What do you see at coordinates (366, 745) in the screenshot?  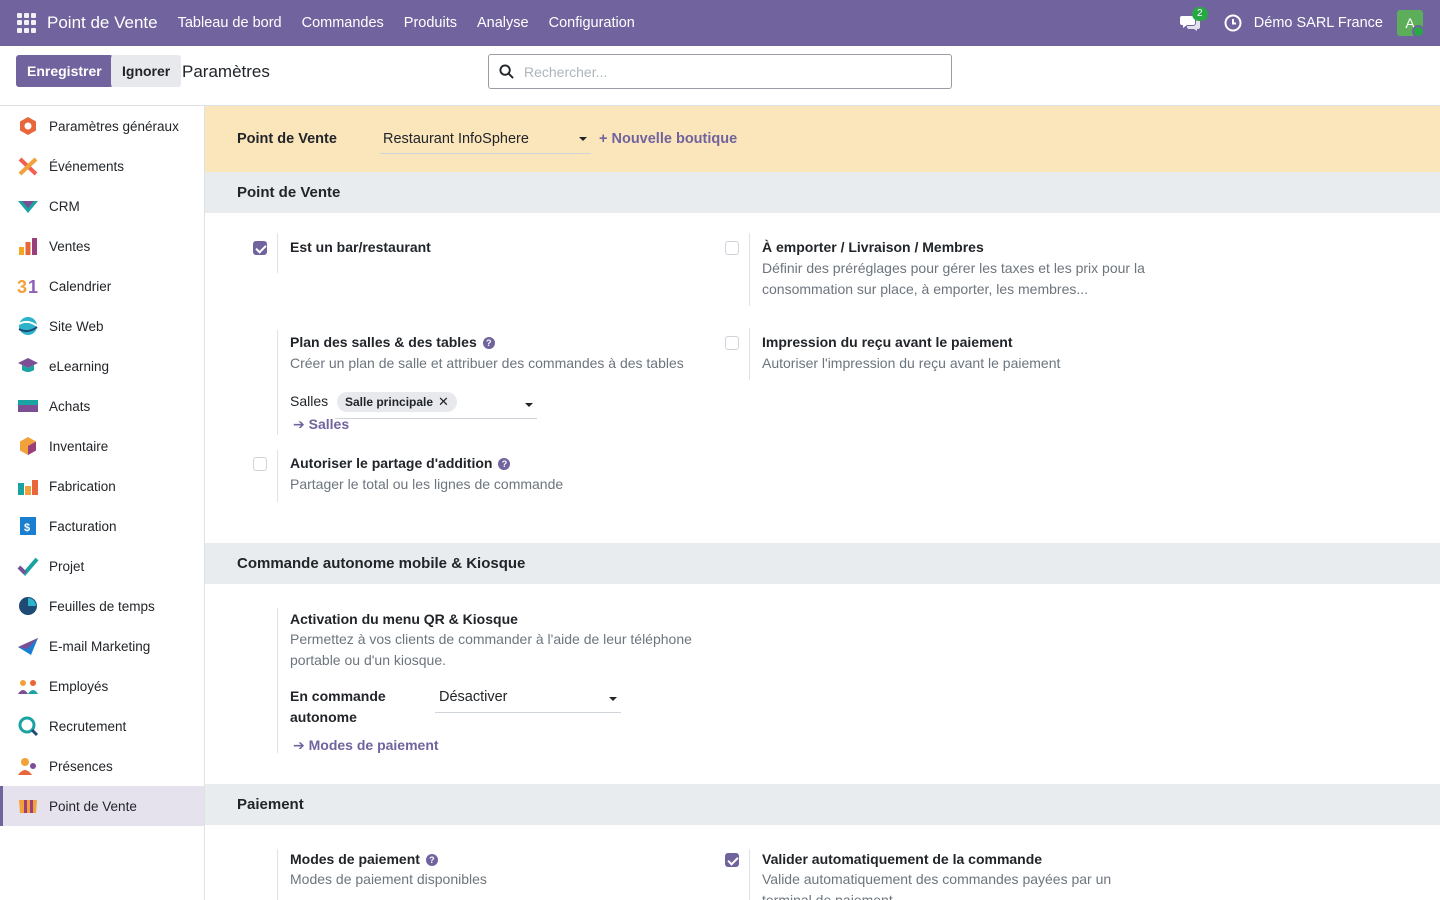 I see `payment-methods-link: ➔ Modes de paiement` at bounding box center [366, 745].